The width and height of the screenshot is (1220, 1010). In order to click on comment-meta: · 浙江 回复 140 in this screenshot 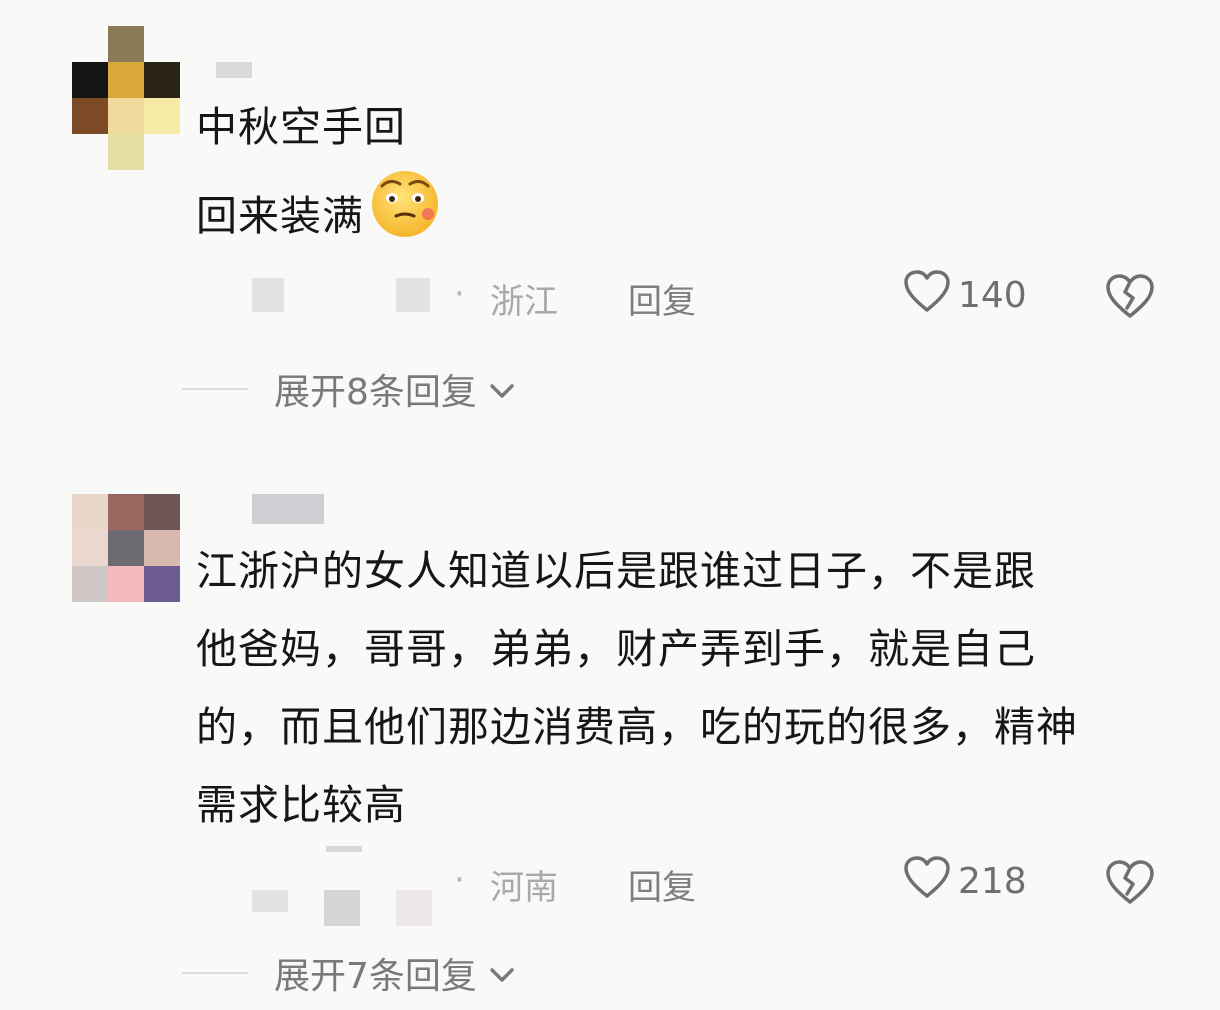, I will do `click(696, 295)`.